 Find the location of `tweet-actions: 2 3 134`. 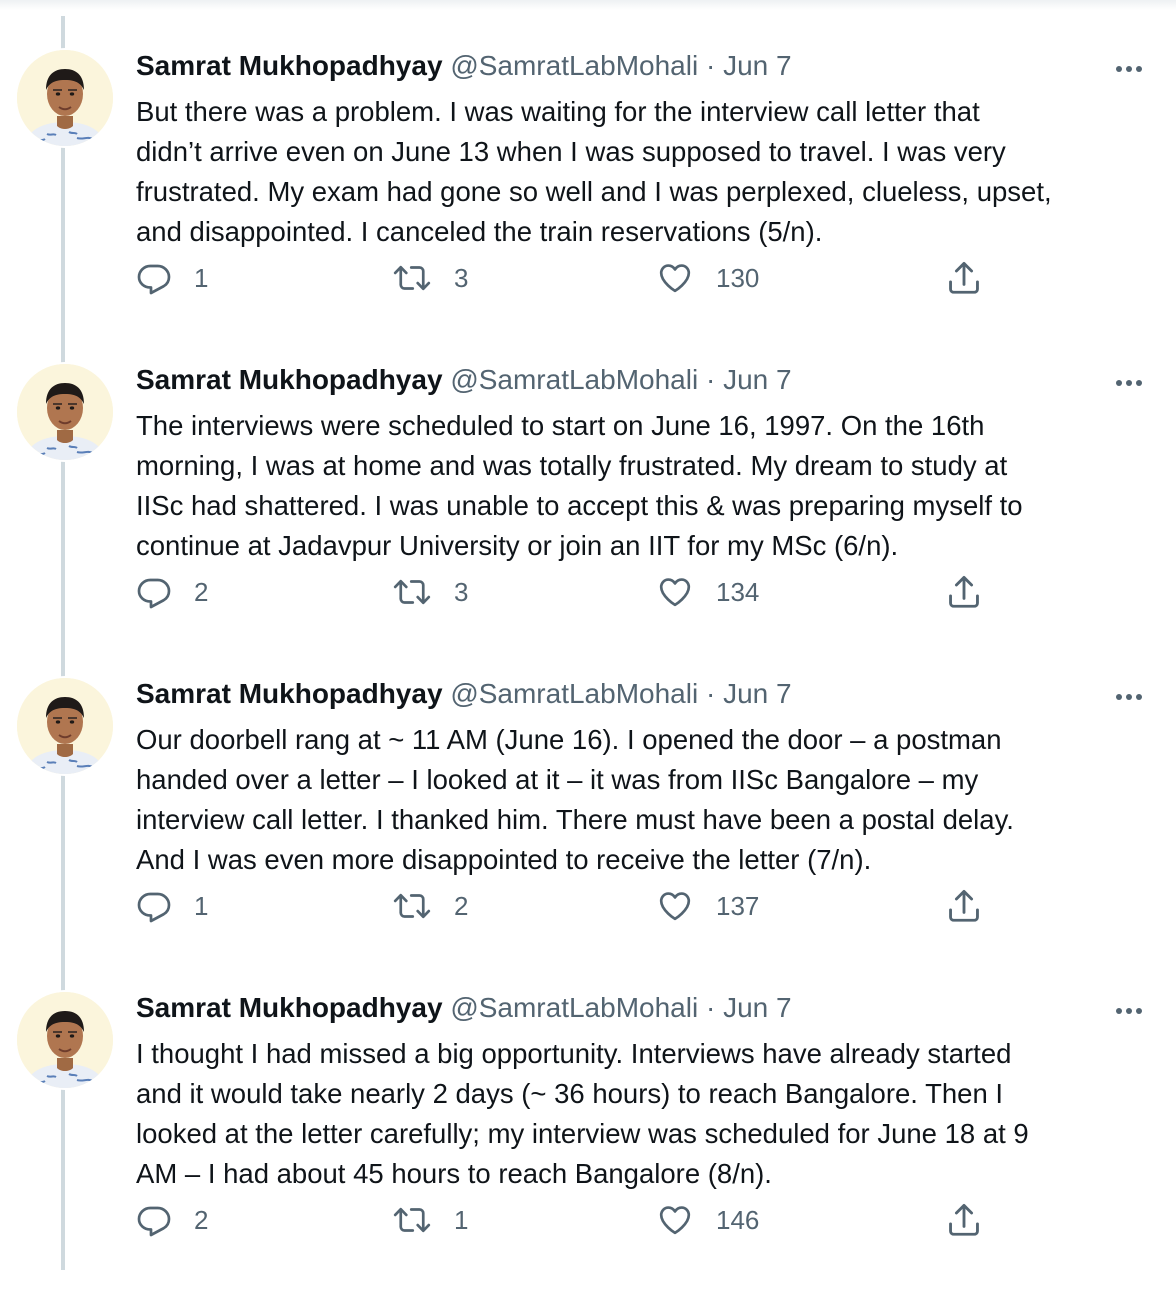

tweet-actions: 2 3 134 is located at coordinates (588, 592).